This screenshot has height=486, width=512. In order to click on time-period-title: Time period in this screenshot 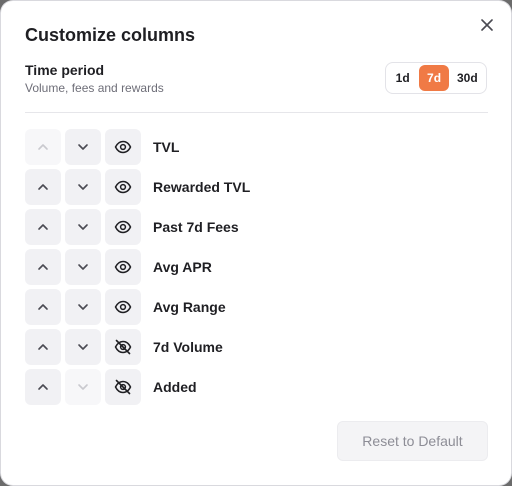, I will do `click(65, 70)`.